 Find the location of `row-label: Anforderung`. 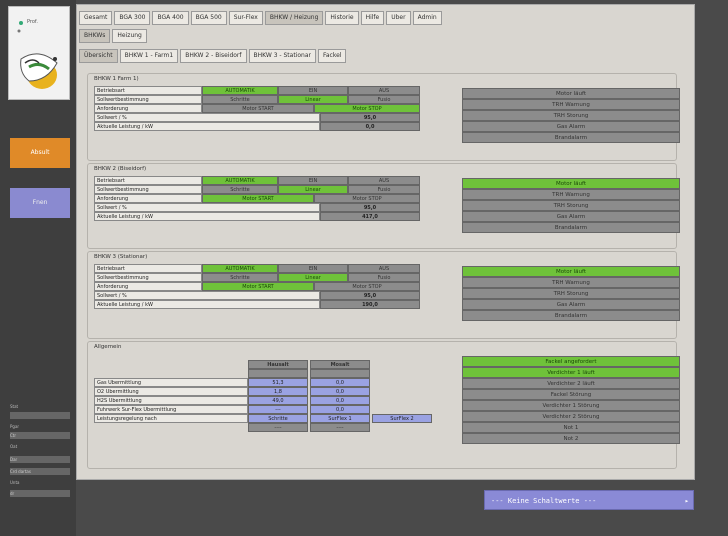

row-label: Anforderung is located at coordinates (148, 108).